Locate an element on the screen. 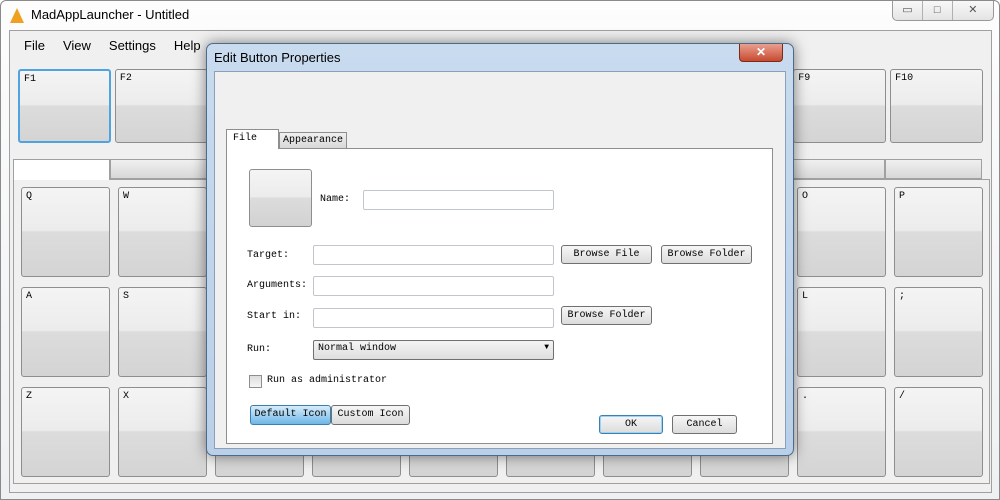 Image resolution: width=1000 pixels, height=500 pixels. key-button: Z is located at coordinates (65, 432).